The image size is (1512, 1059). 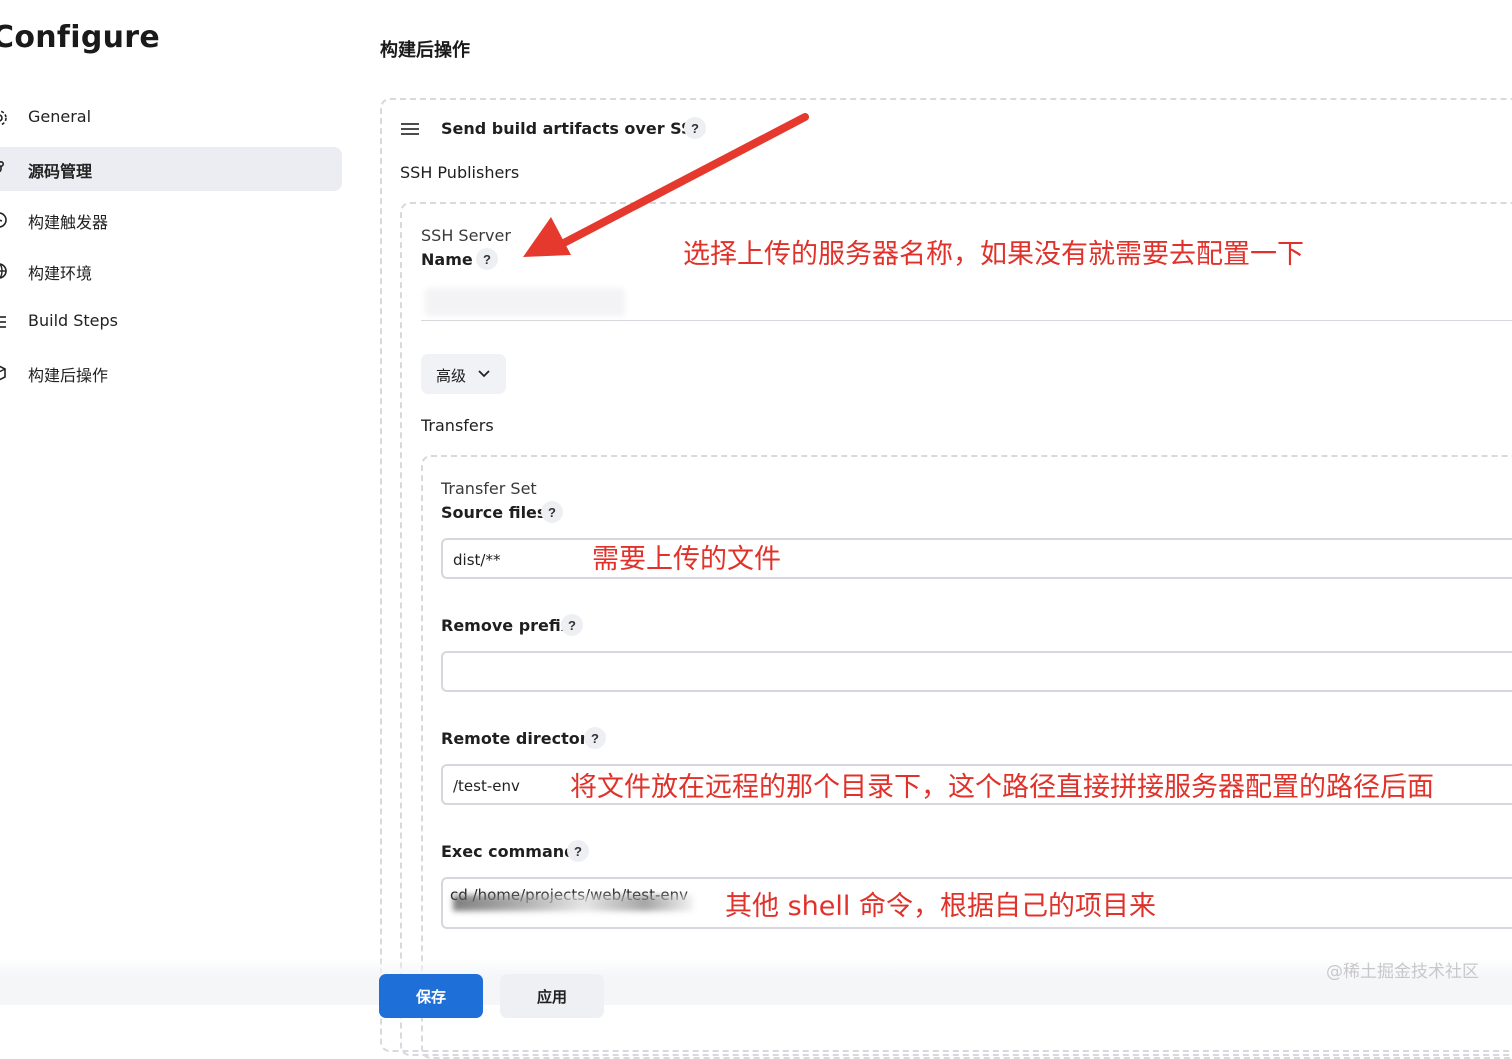 I want to click on ssh-server-name-select, so click(x=966, y=302).